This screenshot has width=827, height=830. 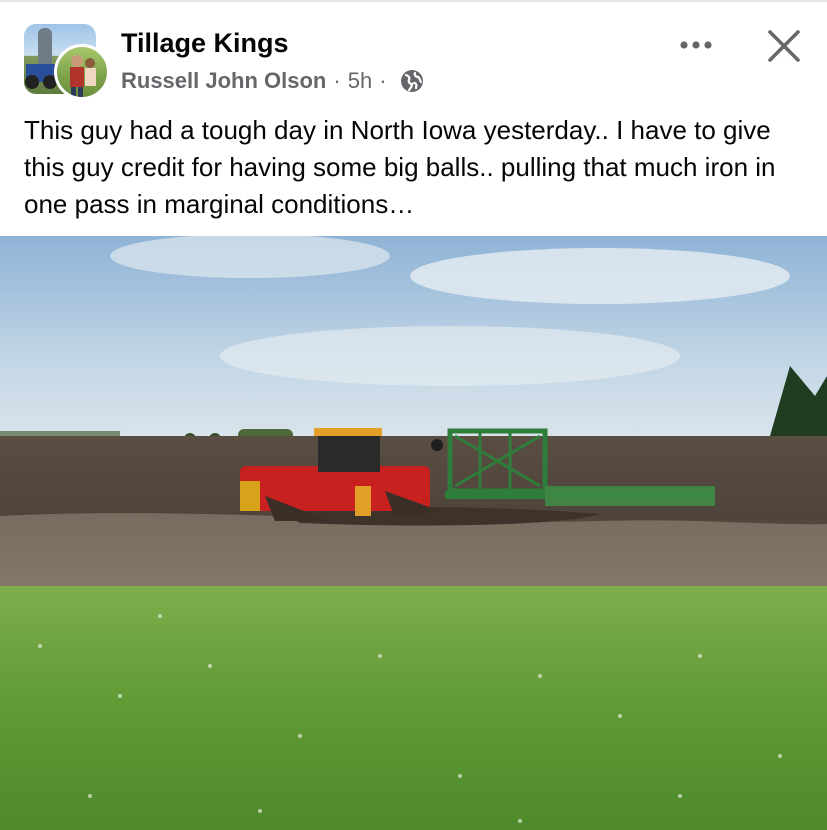 I want to click on user-avatar-image, so click(x=83, y=76).